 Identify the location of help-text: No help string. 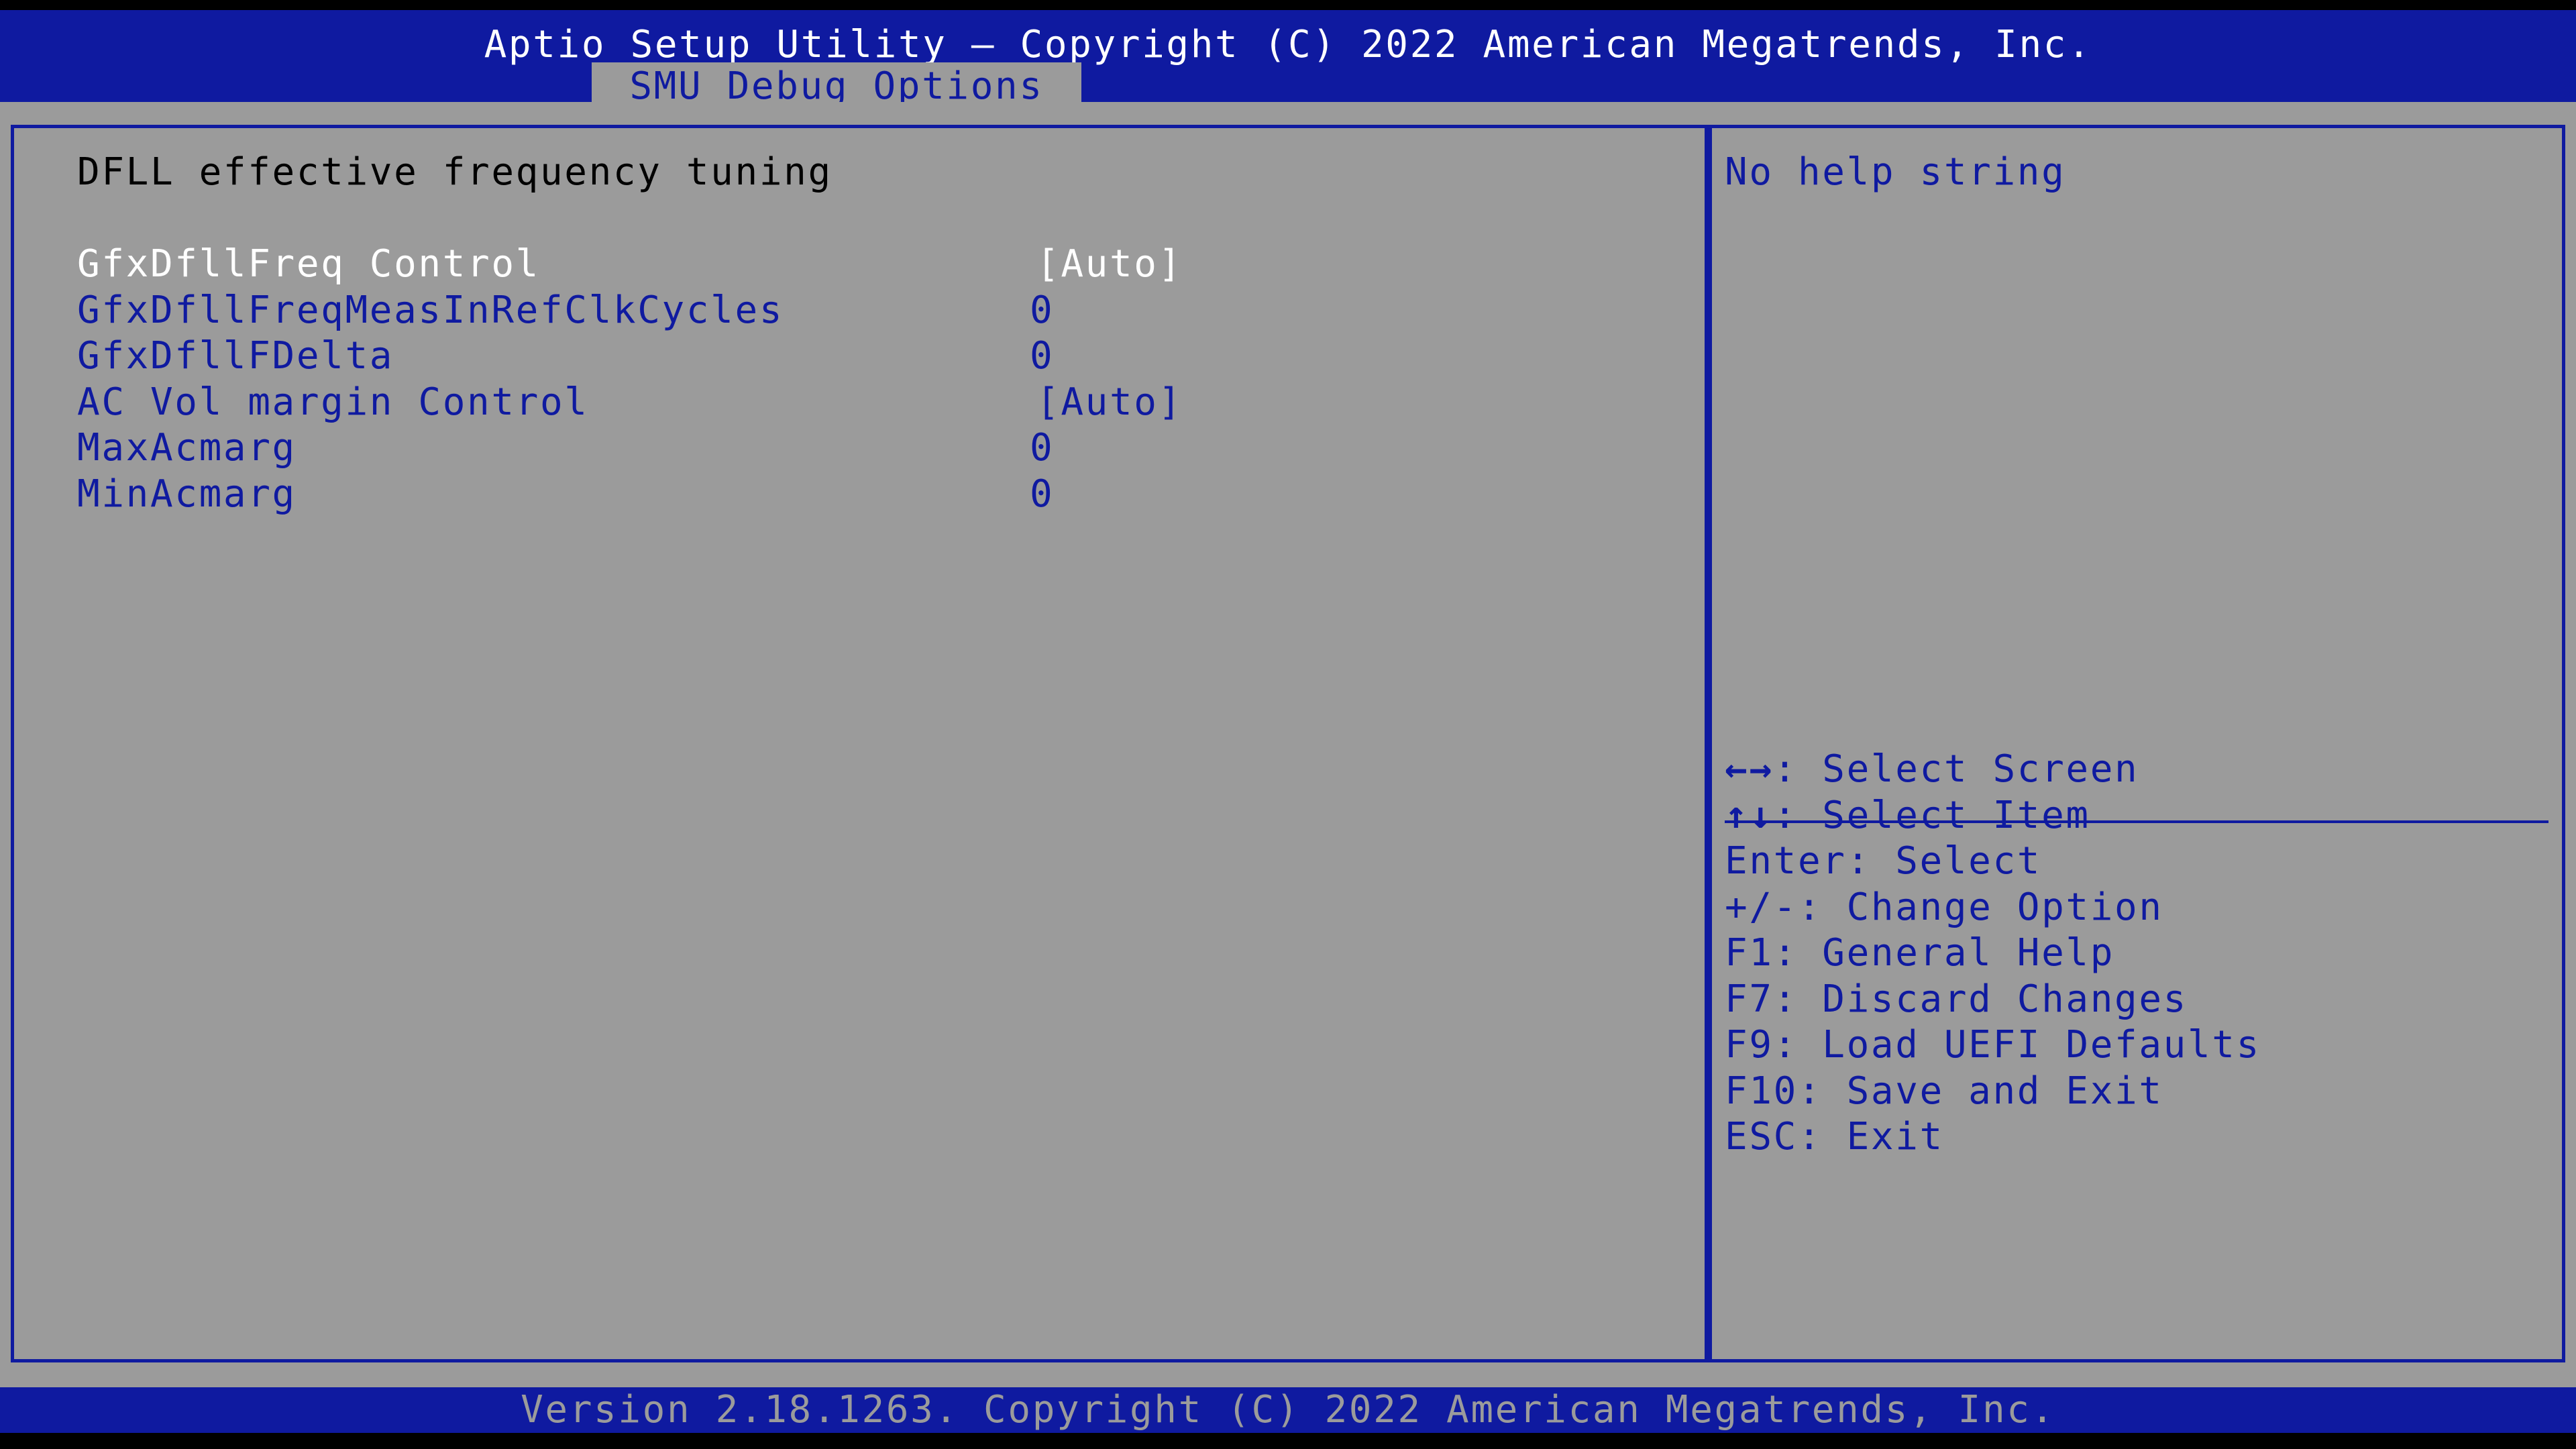
(1895, 172).